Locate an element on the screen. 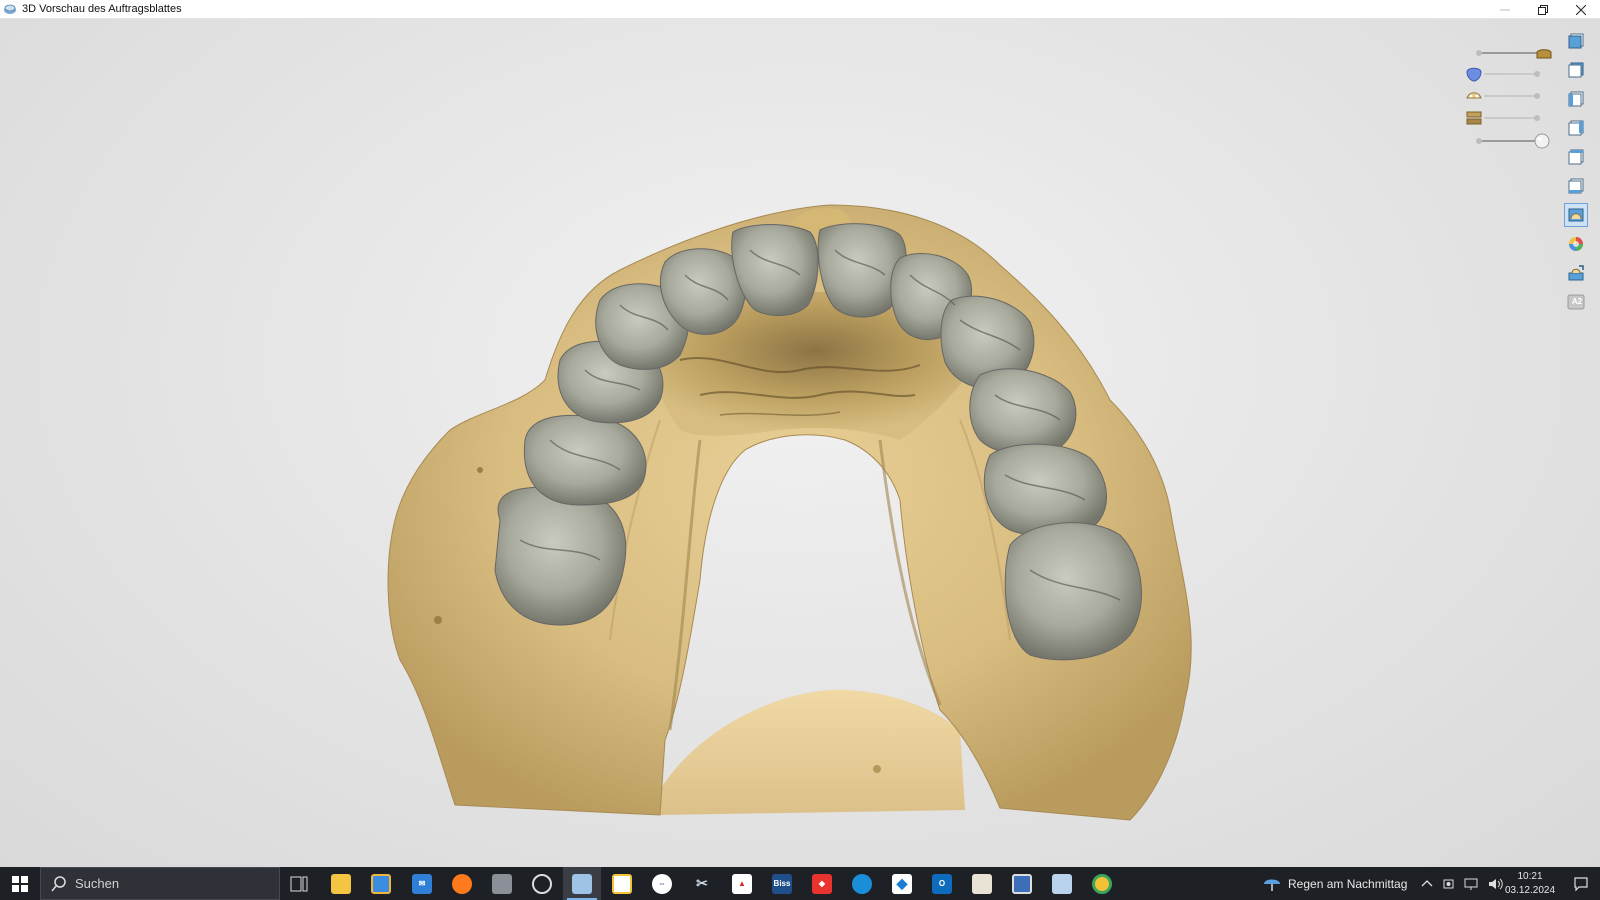 This screenshot has height=900, width=1600. view-right-icon is located at coordinates (1576, 128).